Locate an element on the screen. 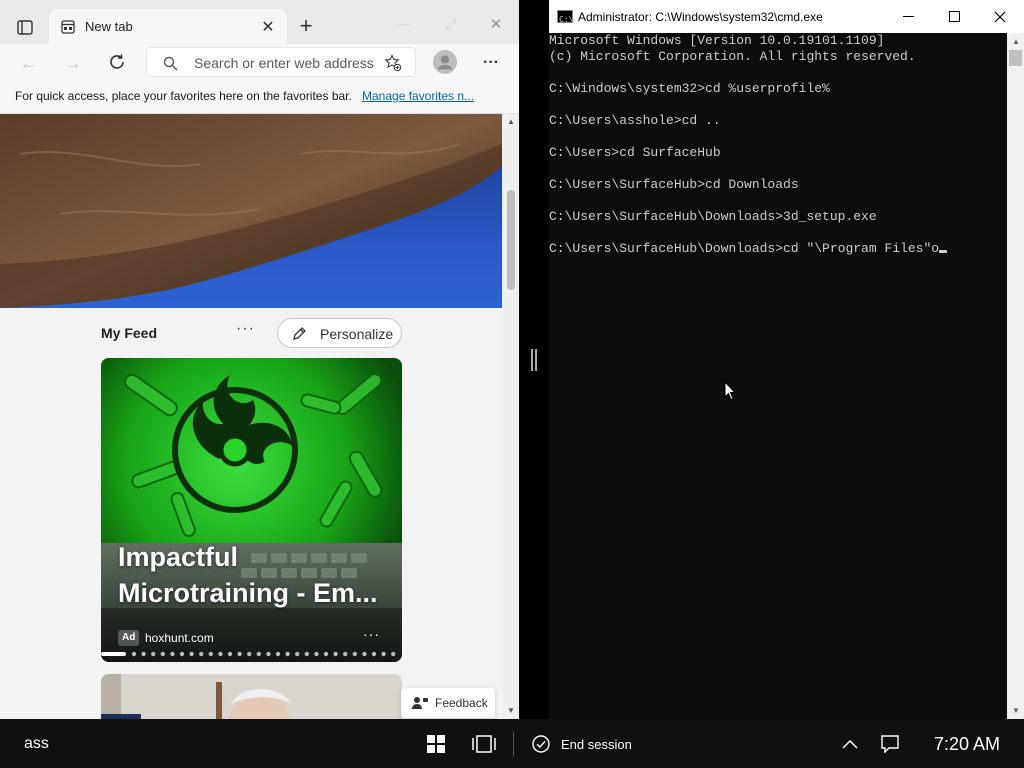 This screenshot has width=1024, height=768. svg-text: C:\ is located at coordinates (565, 19).